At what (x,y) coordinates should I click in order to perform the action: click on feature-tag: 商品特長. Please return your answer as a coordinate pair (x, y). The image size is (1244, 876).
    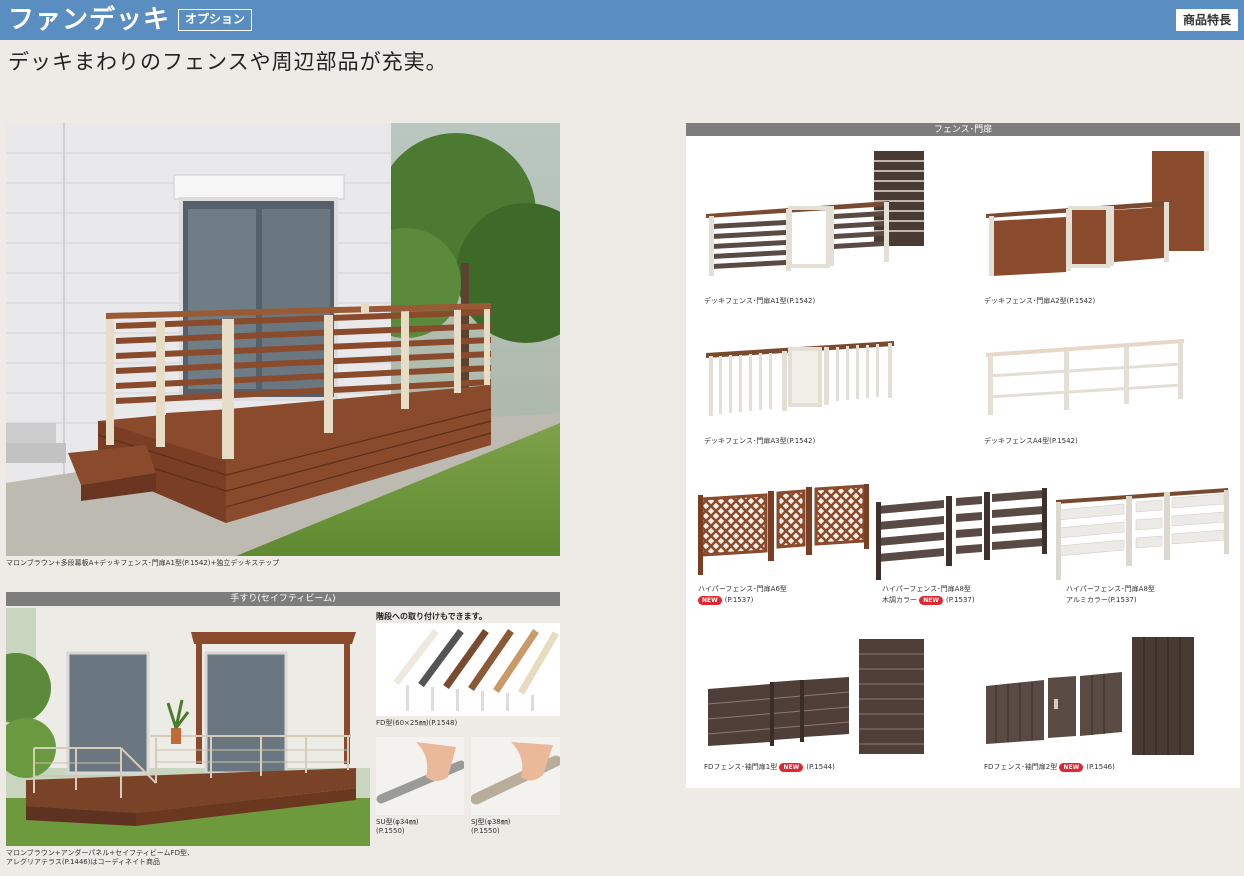
    Looking at the image, I should click on (1206, 20).